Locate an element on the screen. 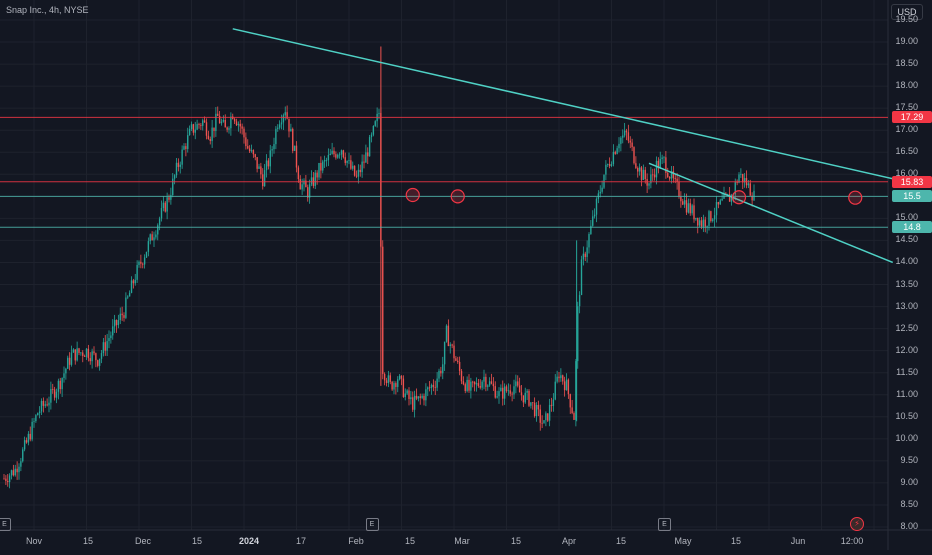 The width and height of the screenshot is (932, 555). lightning-icon: ⚡ is located at coordinates (857, 524).